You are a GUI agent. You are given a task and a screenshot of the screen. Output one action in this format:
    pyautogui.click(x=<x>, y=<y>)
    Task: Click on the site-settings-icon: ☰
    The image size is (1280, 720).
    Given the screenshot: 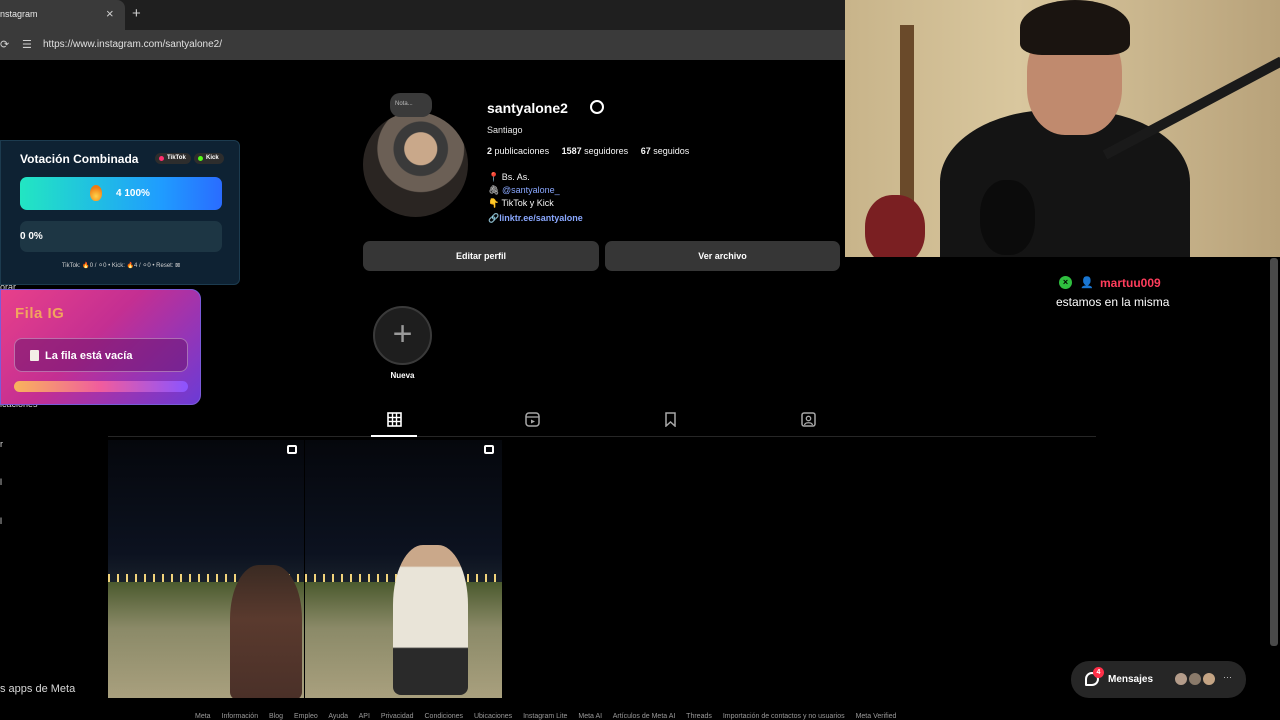 What is the action you would take?
    pyautogui.click(x=27, y=44)
    